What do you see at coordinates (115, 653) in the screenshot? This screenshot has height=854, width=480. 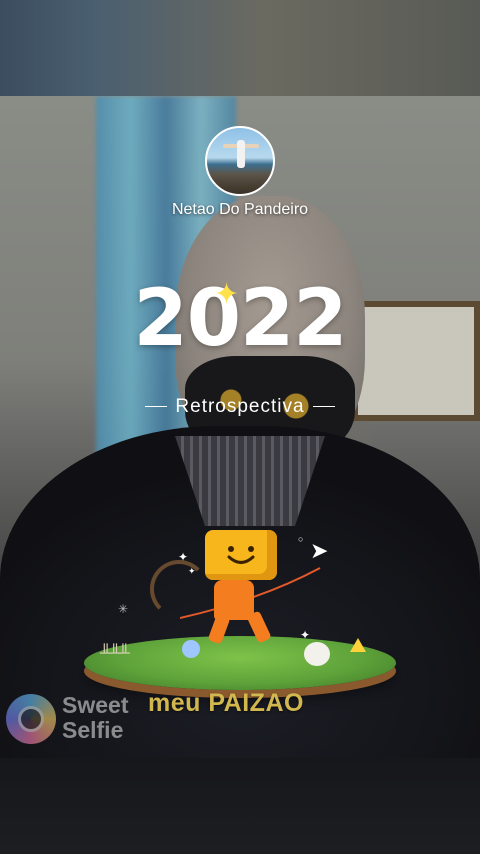 I see `fence: ╨╨╨` at bounding box center [115, 653].